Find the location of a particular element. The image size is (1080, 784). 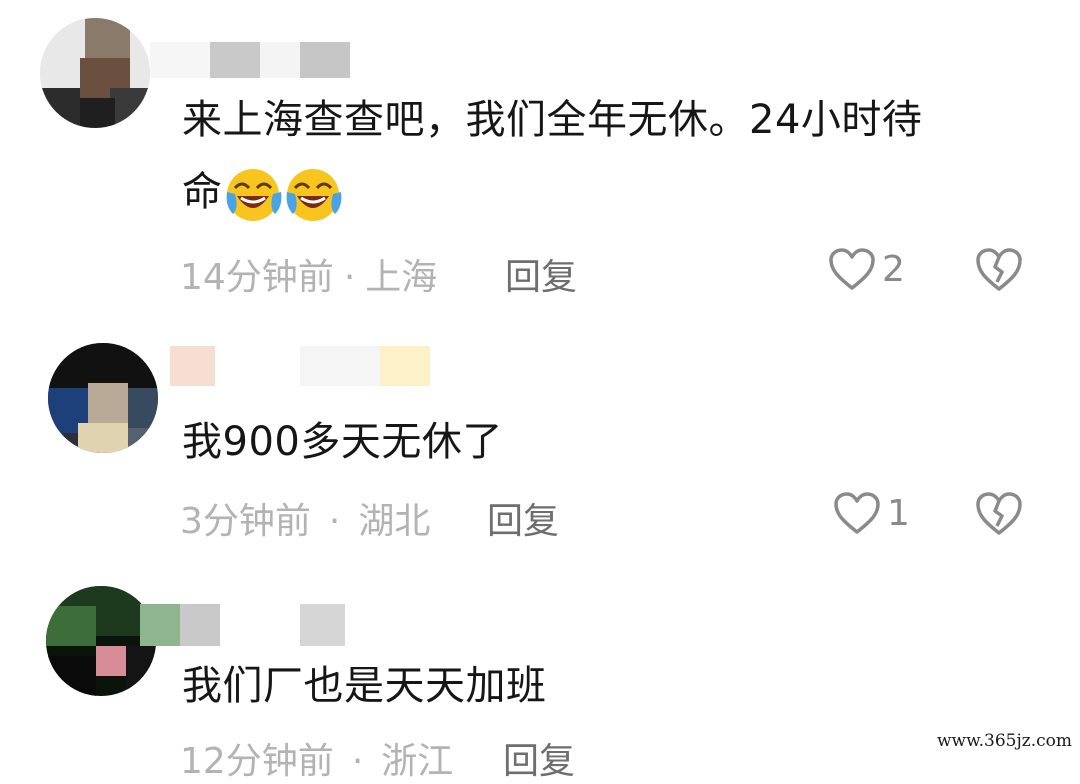

comment-text: 我900多天无休了 is located at coordinates (342, 442).